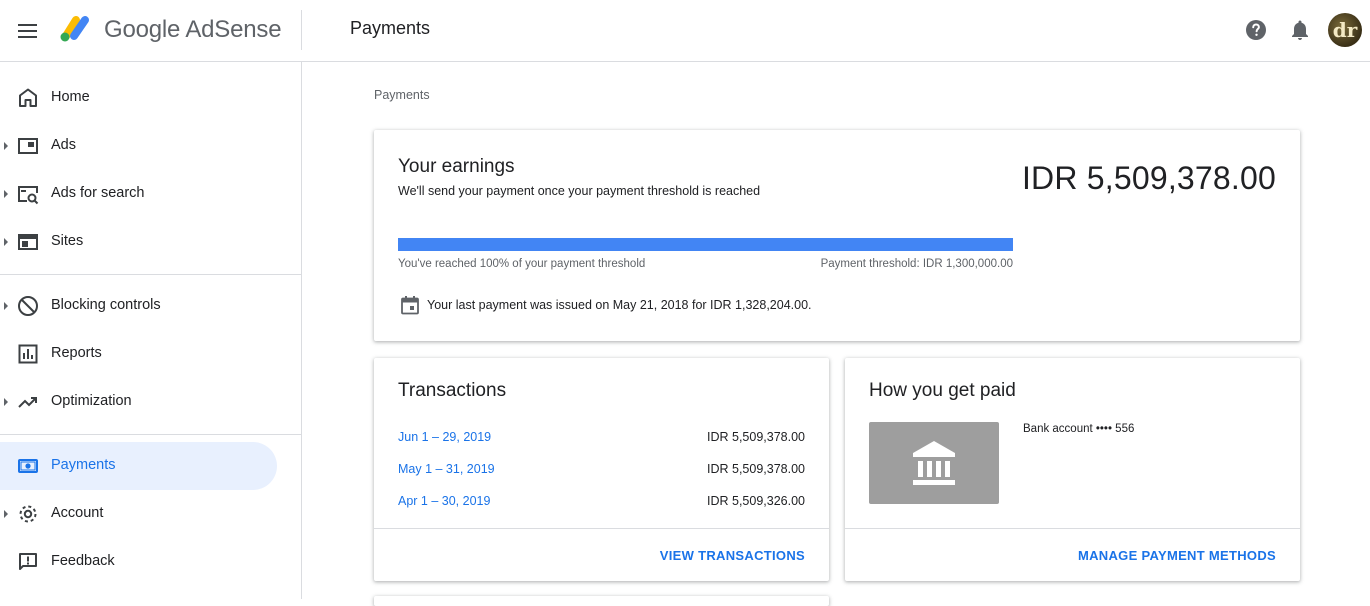 The height and width of the screenshot is (606, 1370). Describe the element at coordinates (138, 466) in the screenshot. I see `sidebar-item-payments: Payments` at that location.